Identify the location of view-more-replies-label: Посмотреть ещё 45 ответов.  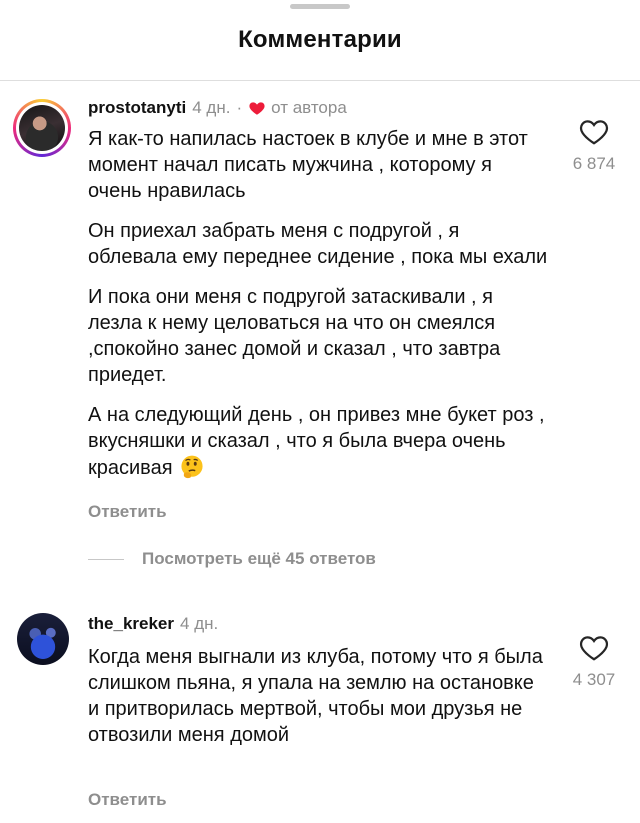
(259, 558).